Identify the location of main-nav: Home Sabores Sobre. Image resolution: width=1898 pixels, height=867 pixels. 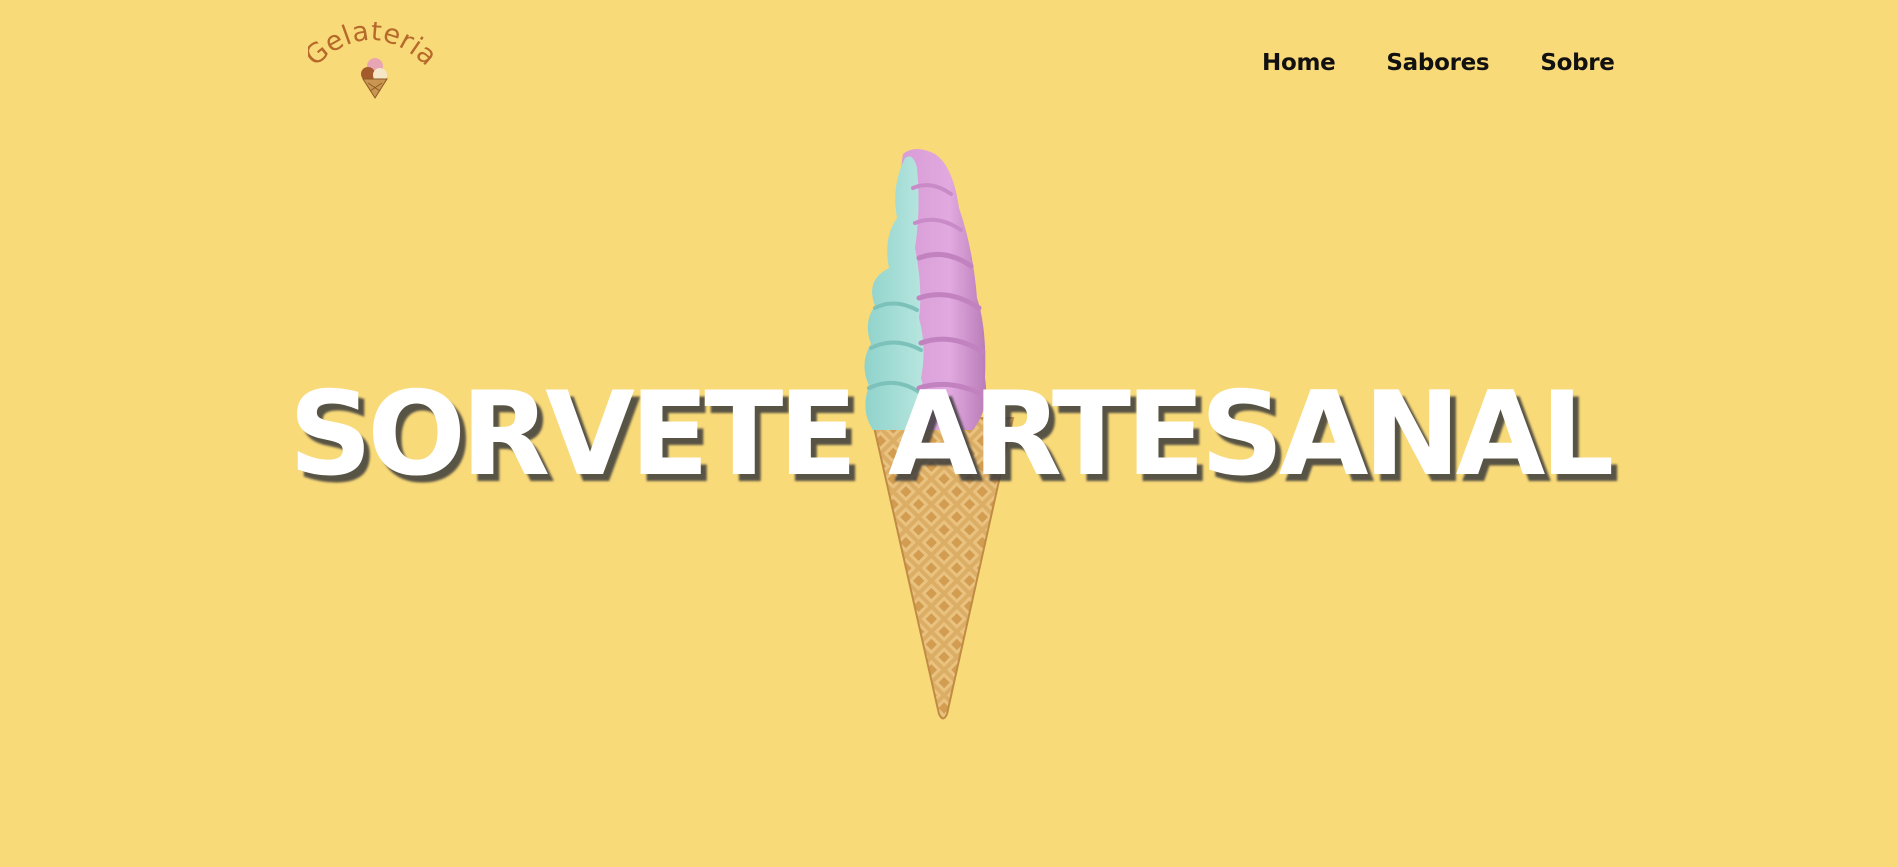
(1438, 63).